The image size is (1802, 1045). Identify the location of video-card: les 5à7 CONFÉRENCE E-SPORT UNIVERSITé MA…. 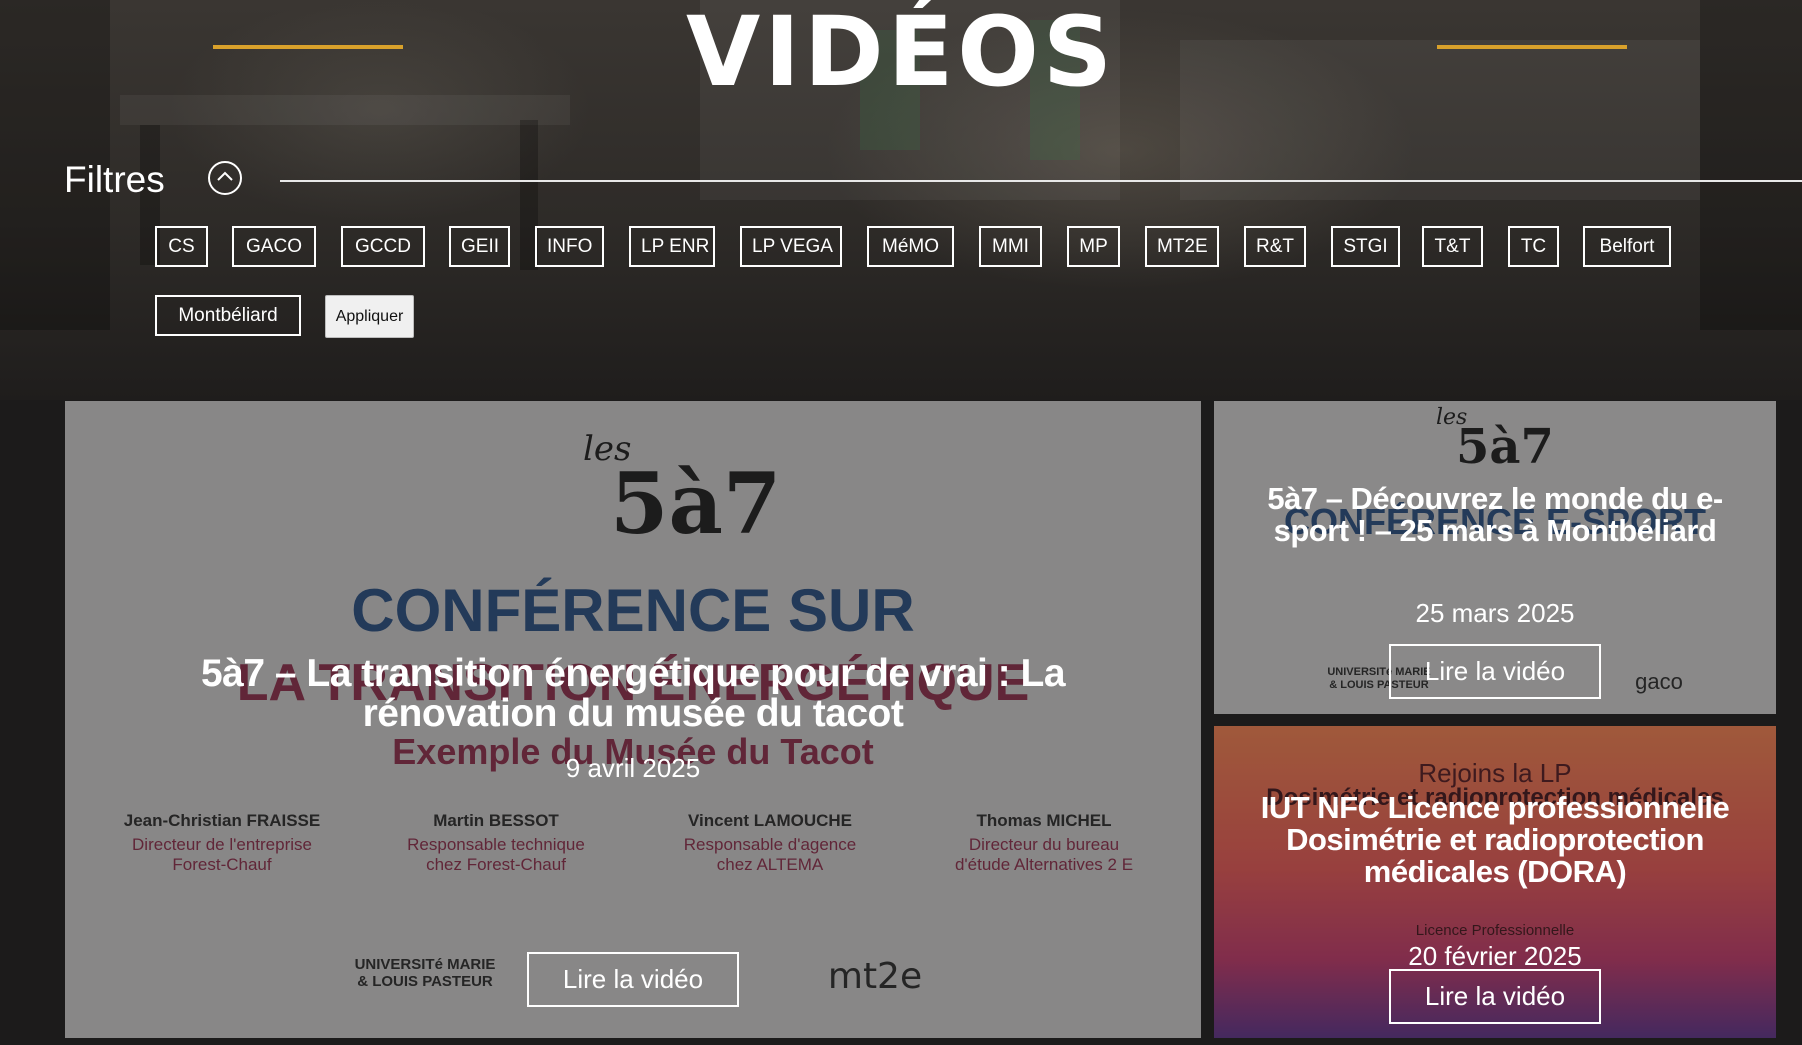
(1495, 557).